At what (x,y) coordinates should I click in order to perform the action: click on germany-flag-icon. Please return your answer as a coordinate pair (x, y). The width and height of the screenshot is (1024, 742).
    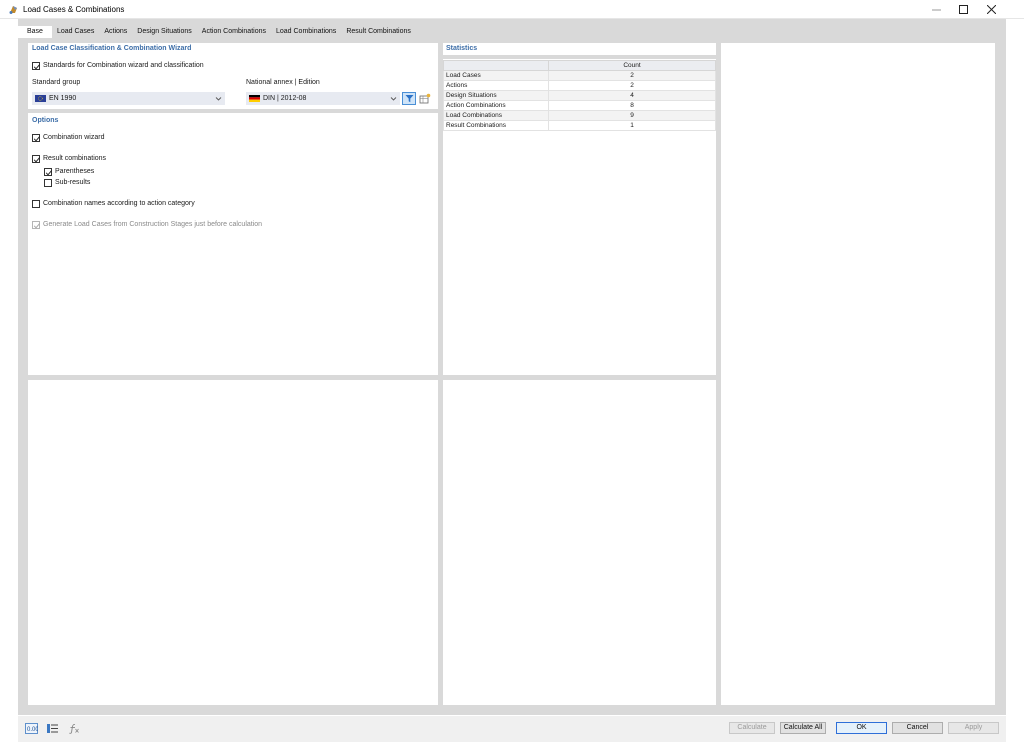
    Looking at the image, I should click on (254, 98).